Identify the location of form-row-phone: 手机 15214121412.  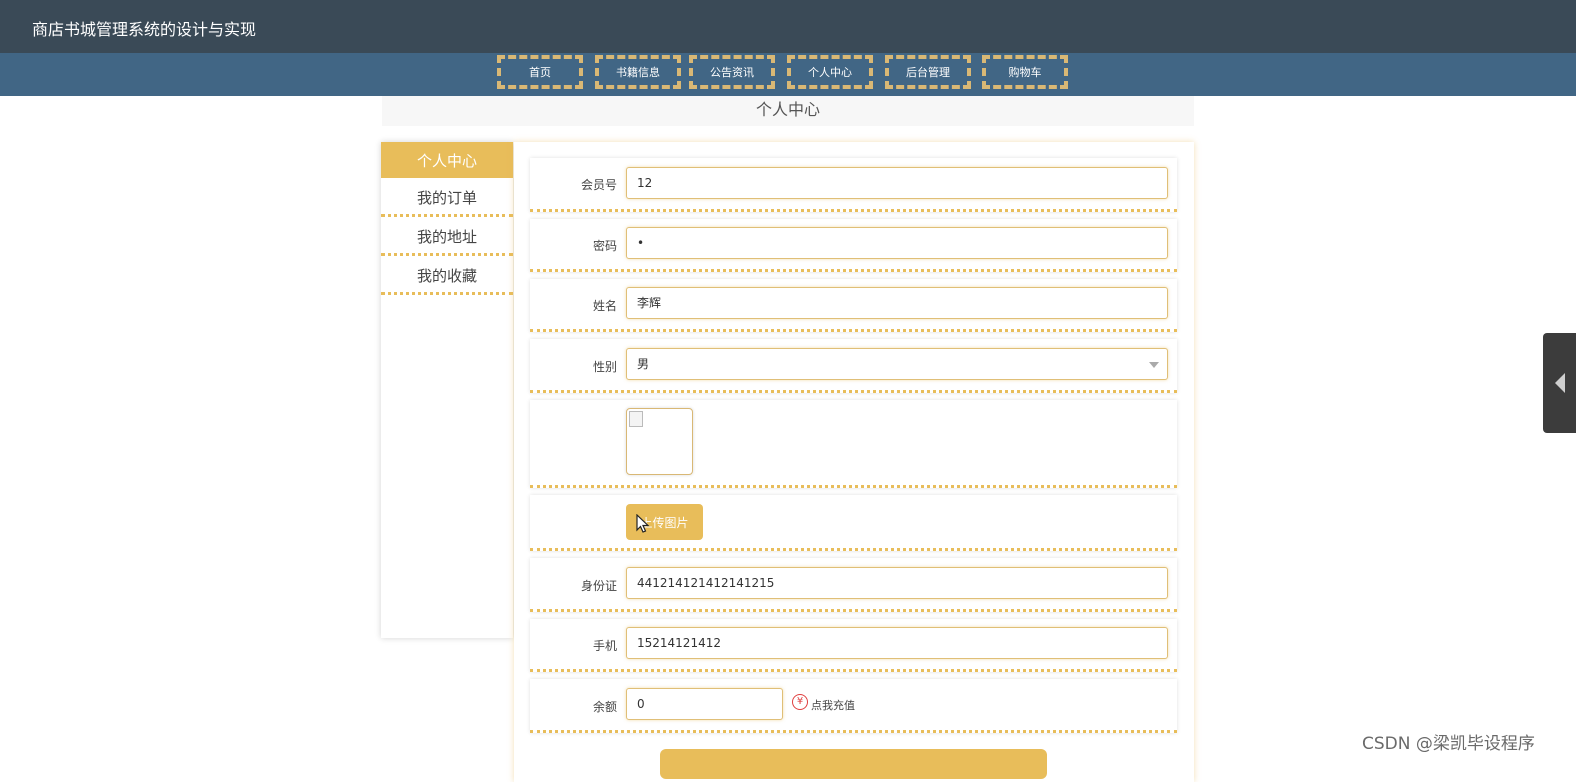
(853, 645).